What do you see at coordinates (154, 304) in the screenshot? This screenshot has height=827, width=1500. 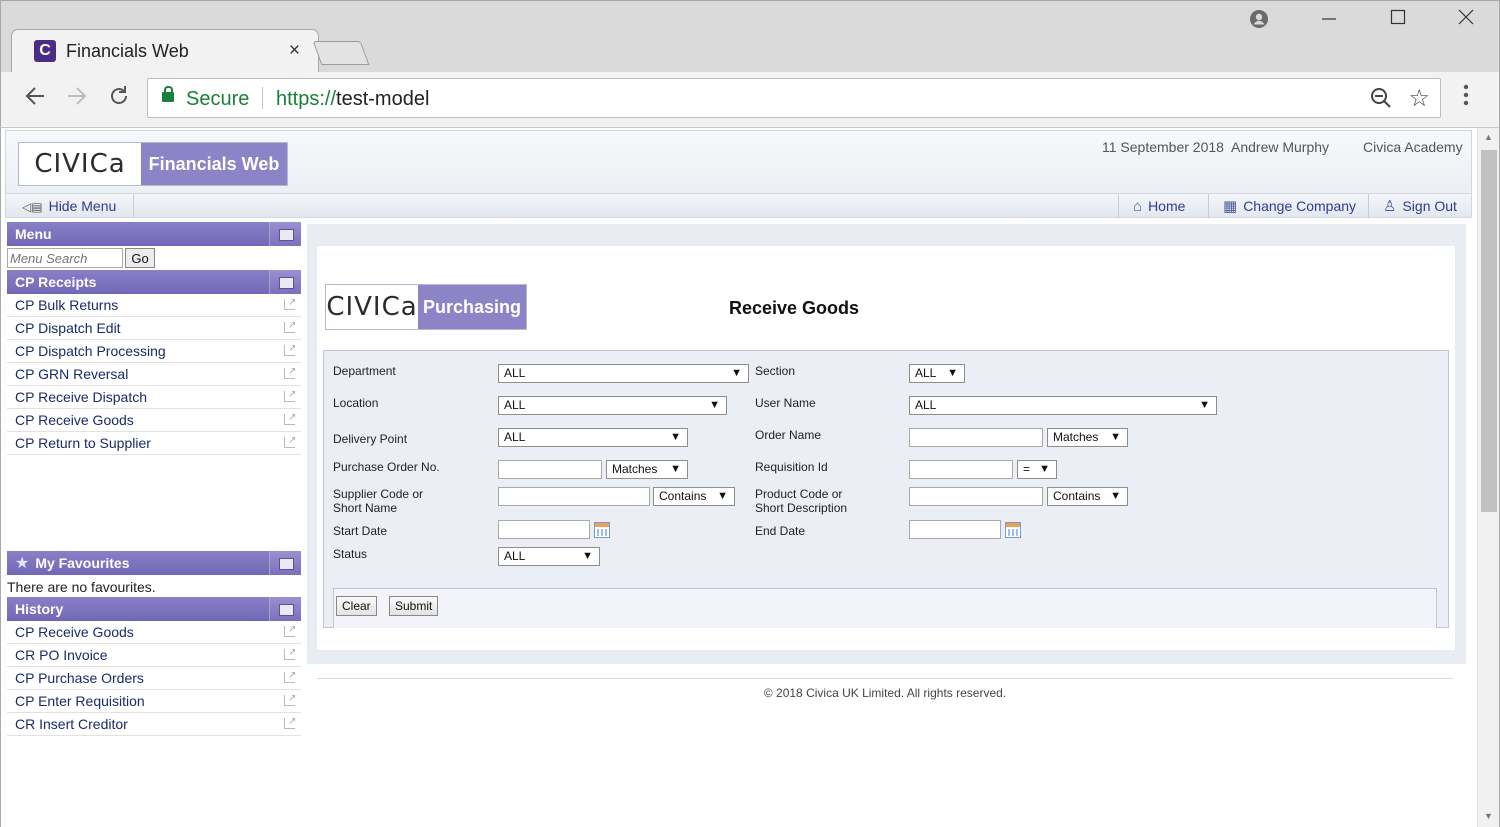 I see `sidebar-item-bulk-returns: CP Bulk Returns` at bounding box center [154, 304].